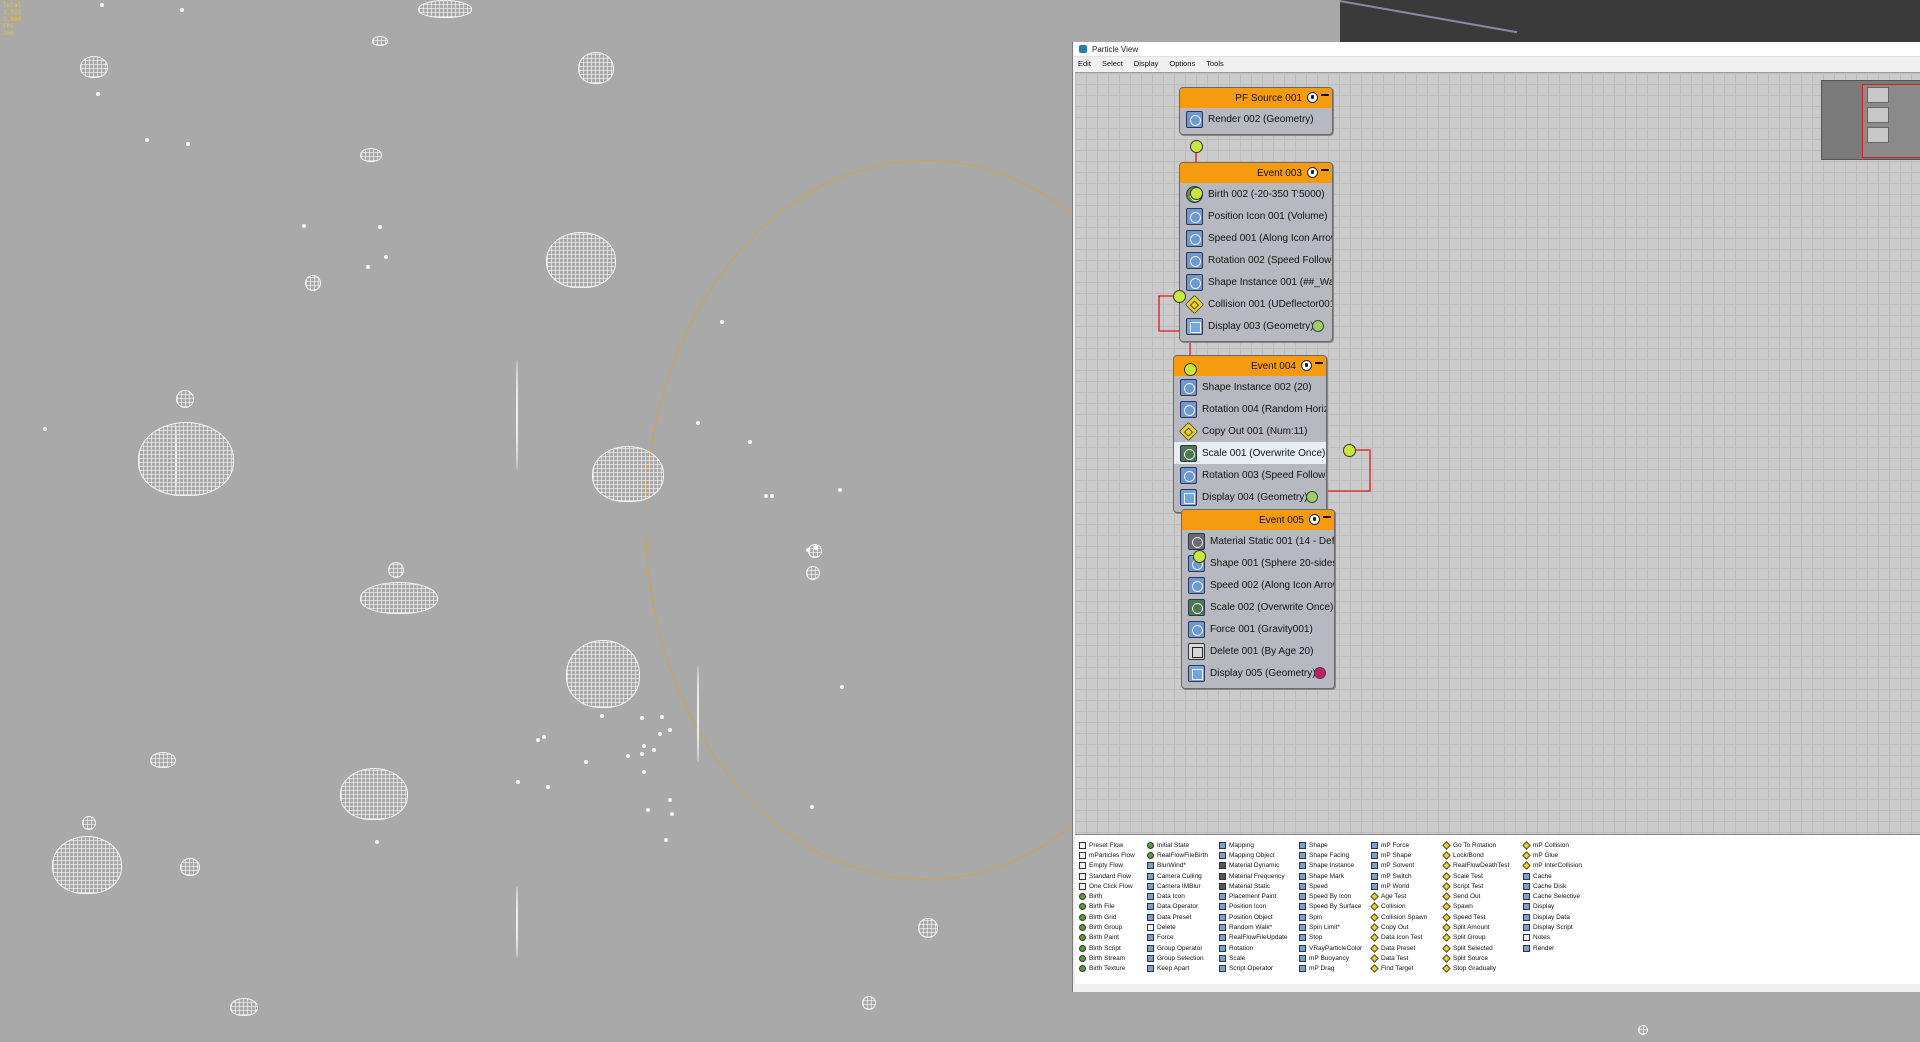 The width and height of the screenshot is (1920, 1042). Describe the element at coordinates (1403, 958) in the screenshot. I see `depot-item: Data Test` at that location.